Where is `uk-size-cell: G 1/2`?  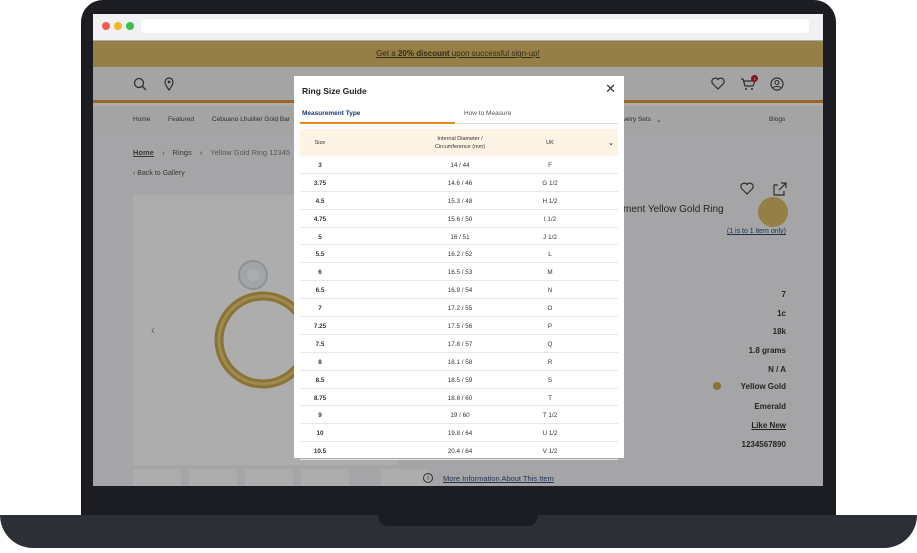 uk-size-cell: G 1/2 is located at coordinates (550, 183).